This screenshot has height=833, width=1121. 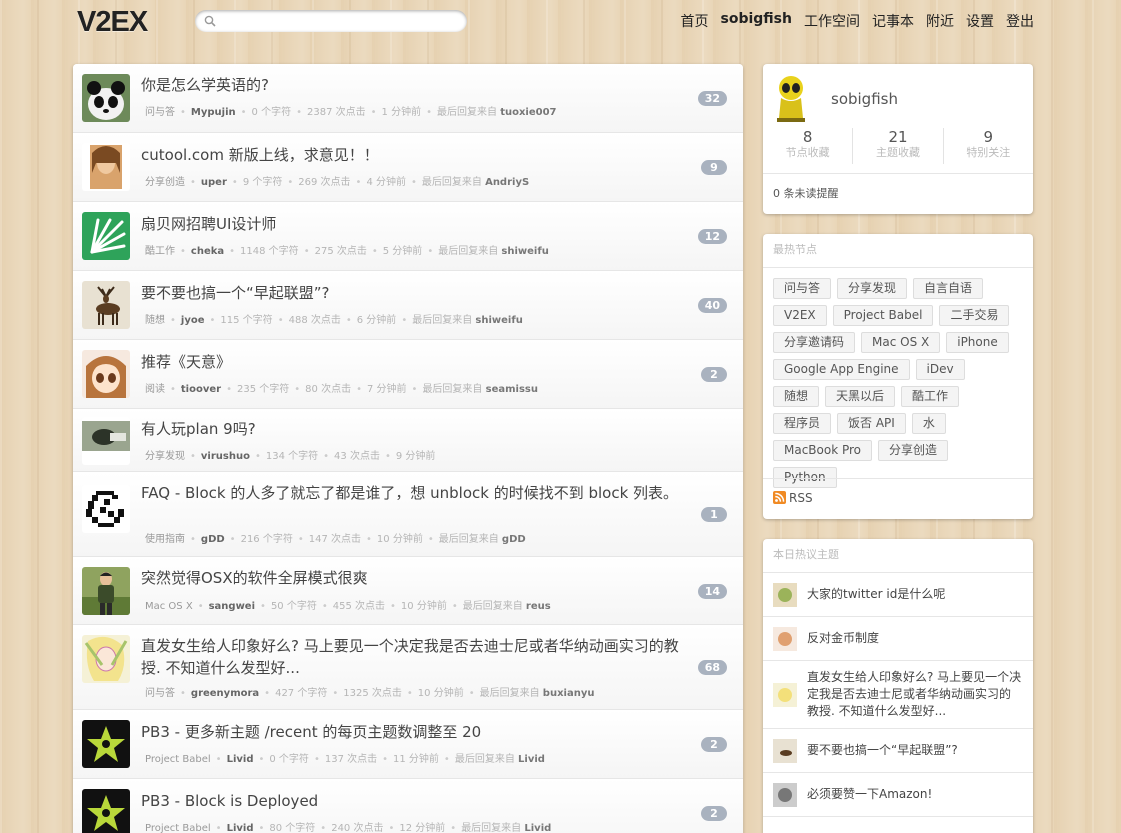 What do you see at coordinates (712, 236) in the screenshot?
I see `reply-count: 12` at bounding box center [712, 236].